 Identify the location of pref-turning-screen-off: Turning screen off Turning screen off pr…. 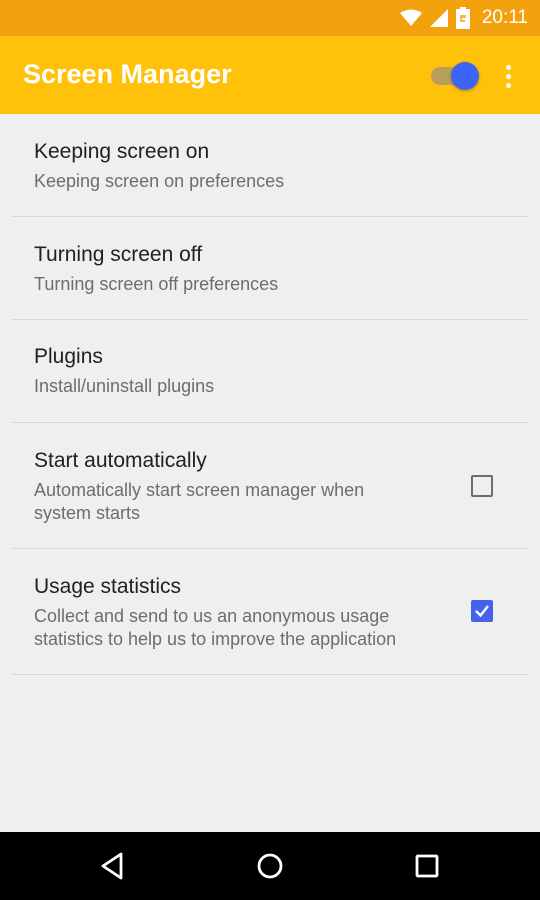
(270, 268).